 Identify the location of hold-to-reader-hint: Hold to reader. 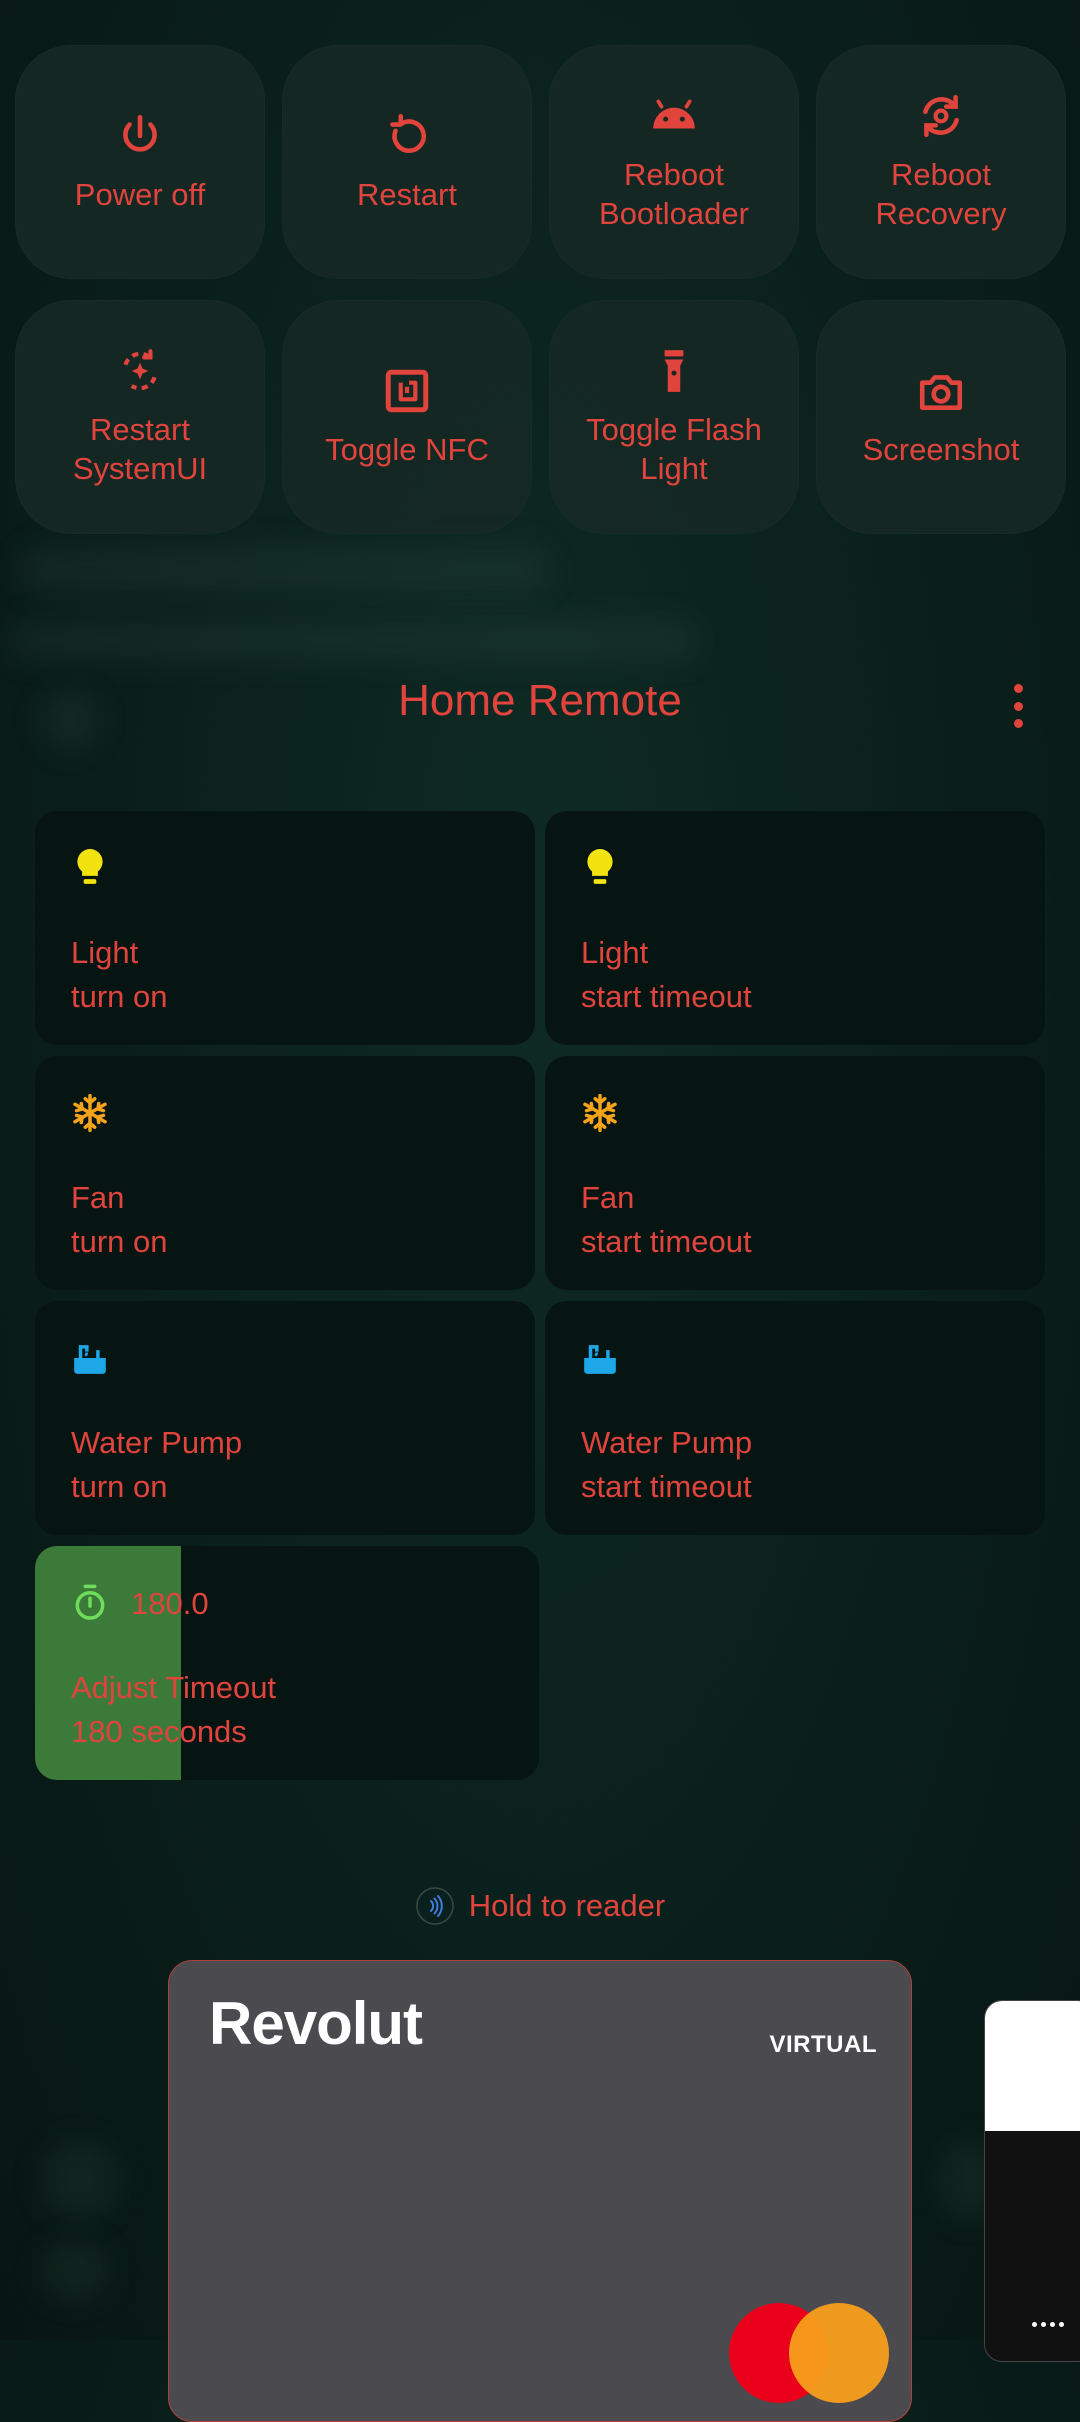
(540, 1906).